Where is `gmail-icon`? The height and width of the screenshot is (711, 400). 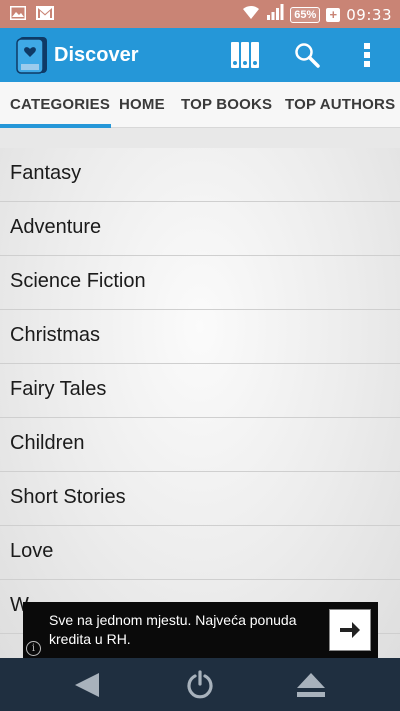 gmail-icon is located at coordinates (45, 15).